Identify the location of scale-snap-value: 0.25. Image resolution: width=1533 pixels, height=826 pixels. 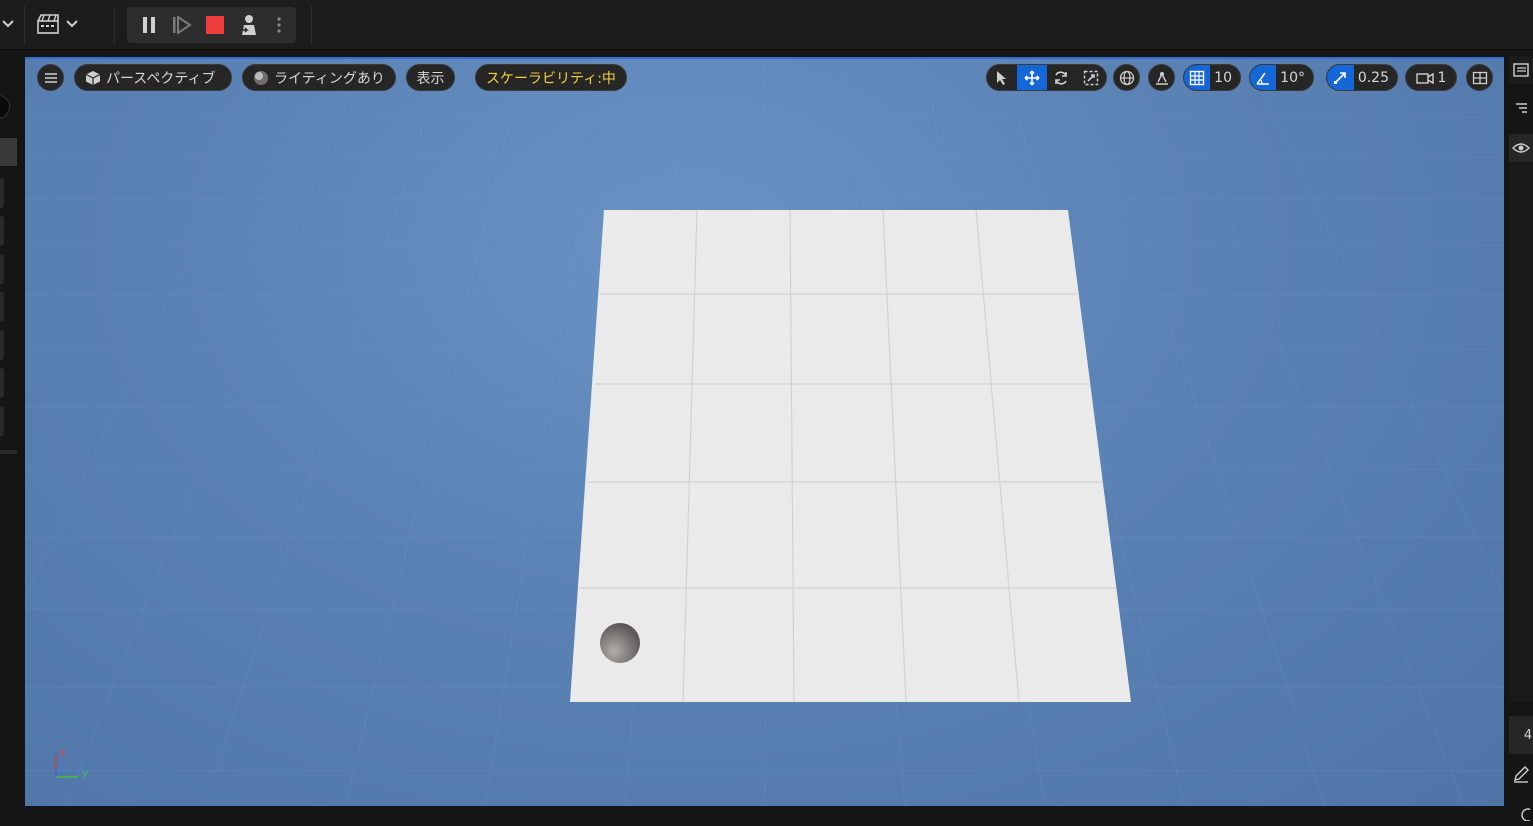
(1375, 78).